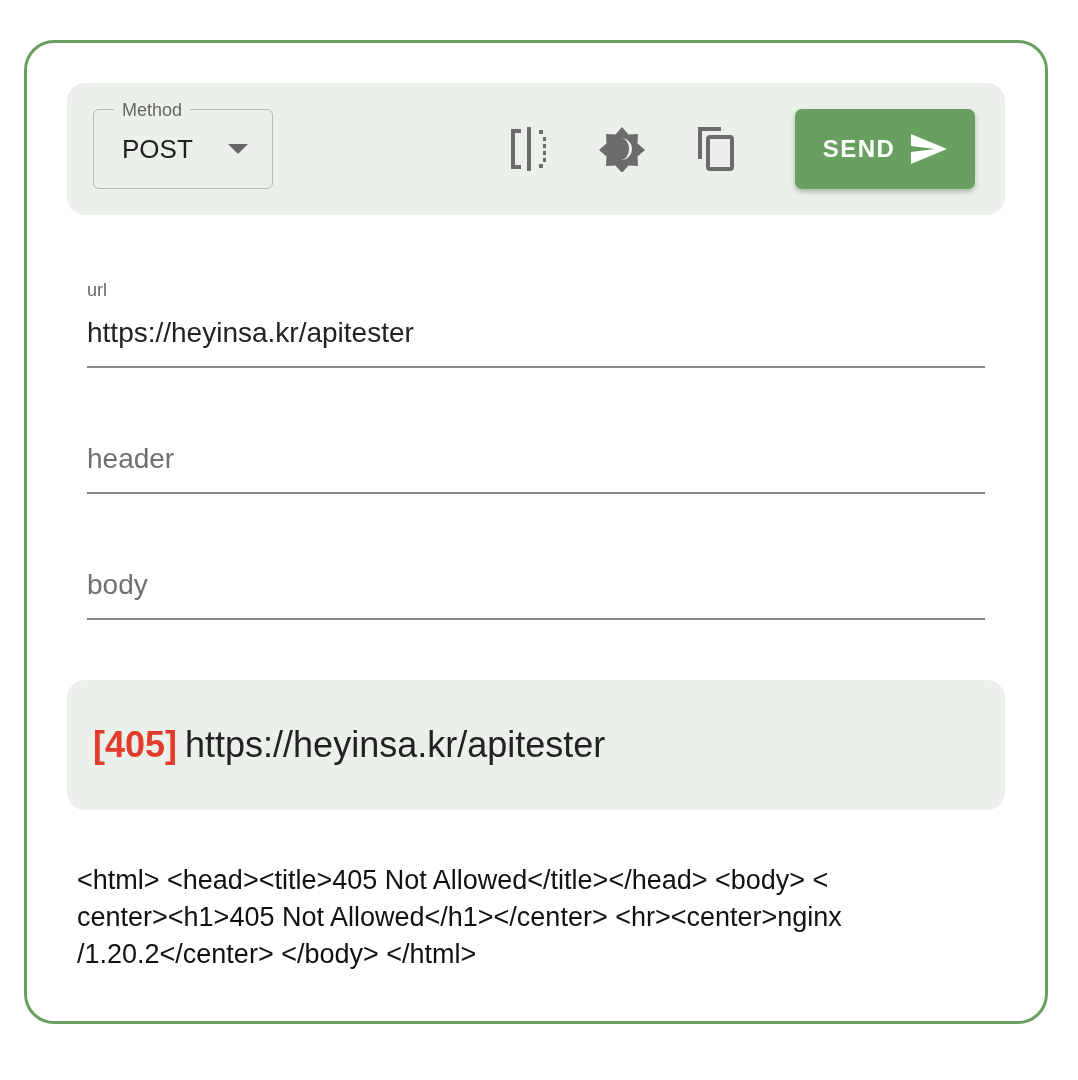  What do you see at coordinates (135, 745) in the screenshot?
I see `status-code: [405]` at bounding box center [135, 745].